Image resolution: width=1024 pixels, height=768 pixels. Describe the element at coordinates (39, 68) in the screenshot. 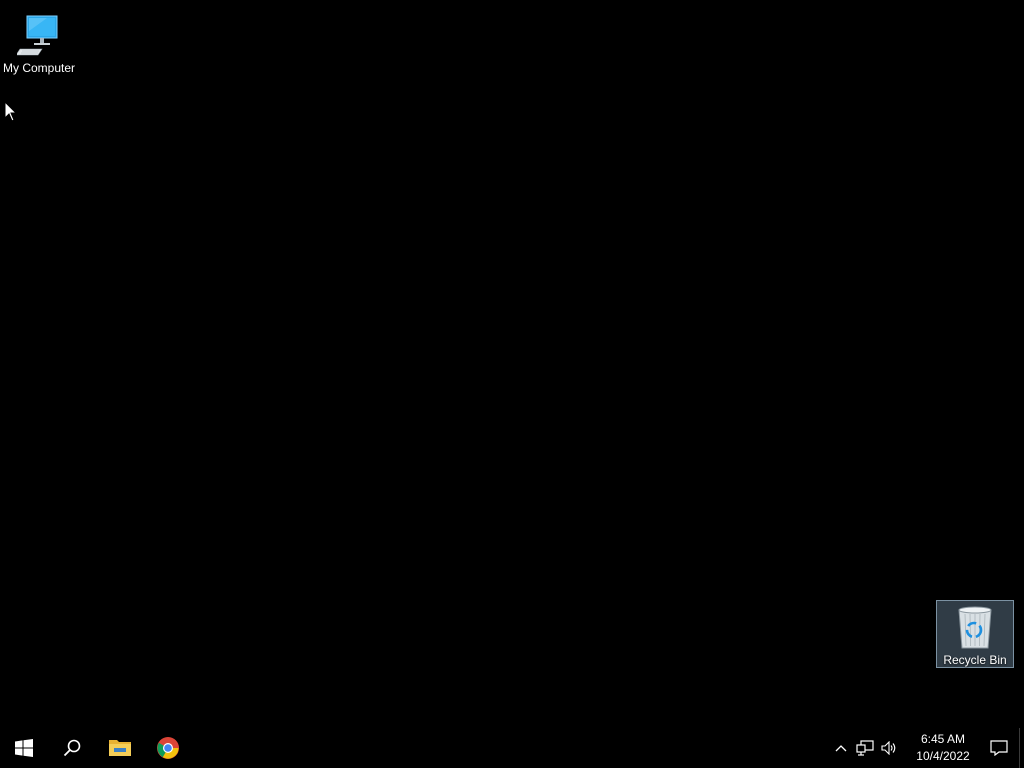

I see `my-computer-label: My Computer` at that location.